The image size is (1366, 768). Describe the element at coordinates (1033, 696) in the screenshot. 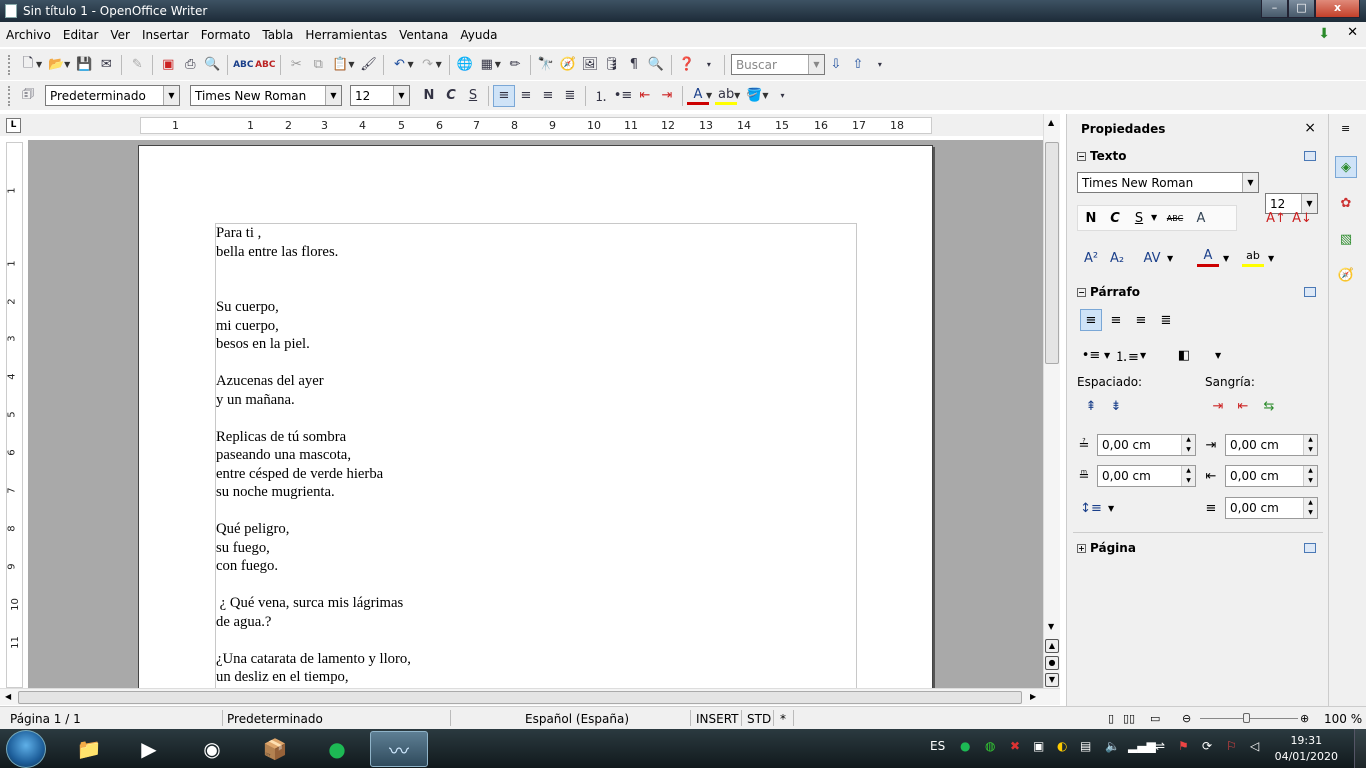

I see `scroll-right-icon: ▶` at that location.